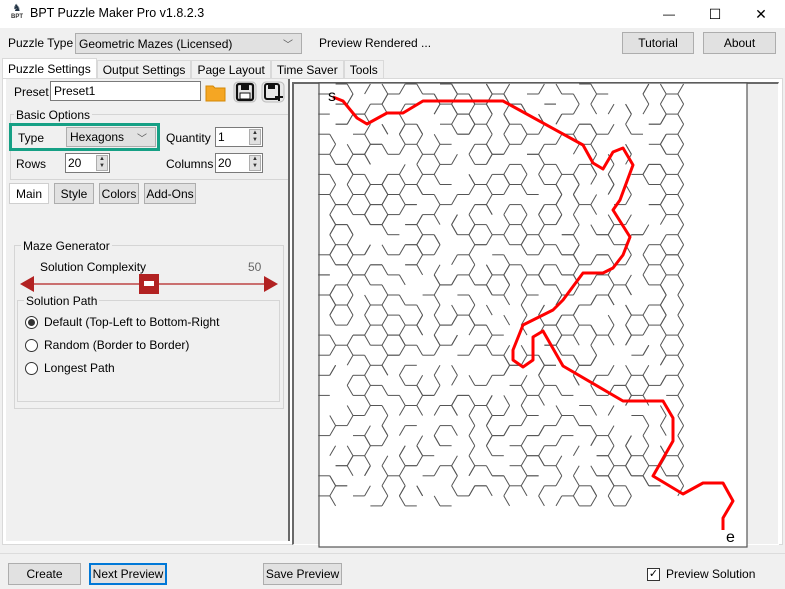 The image size is (785, 589). What do you see at coordinates (29, 193) in the screenshot?
I see `subtab-main: Main` at bounding box center [29, 193].